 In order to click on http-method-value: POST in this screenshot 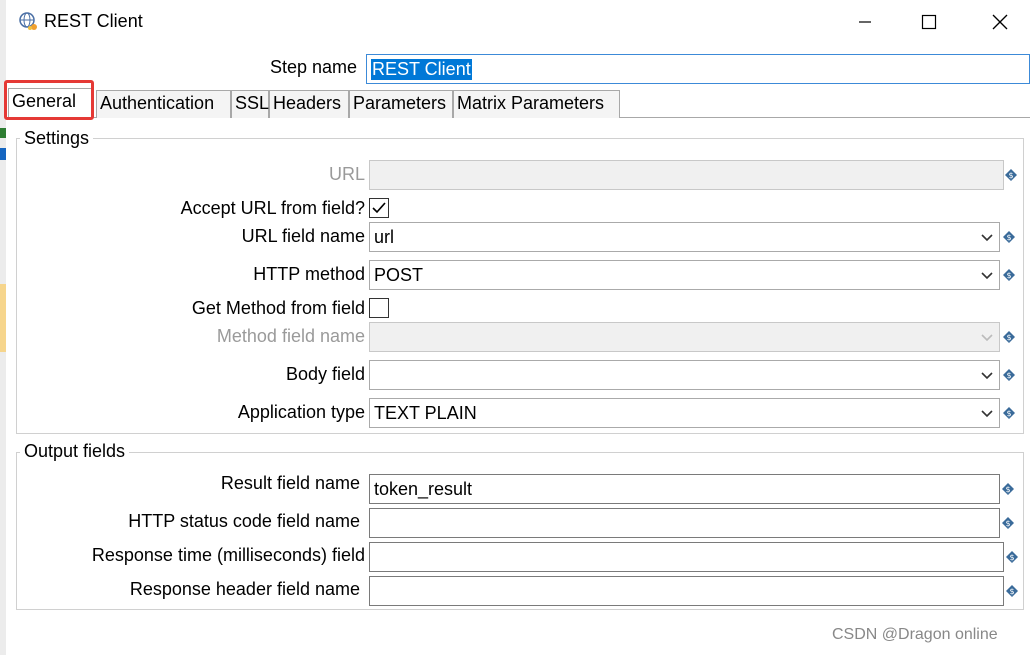, I will do `click(399, 274)`.